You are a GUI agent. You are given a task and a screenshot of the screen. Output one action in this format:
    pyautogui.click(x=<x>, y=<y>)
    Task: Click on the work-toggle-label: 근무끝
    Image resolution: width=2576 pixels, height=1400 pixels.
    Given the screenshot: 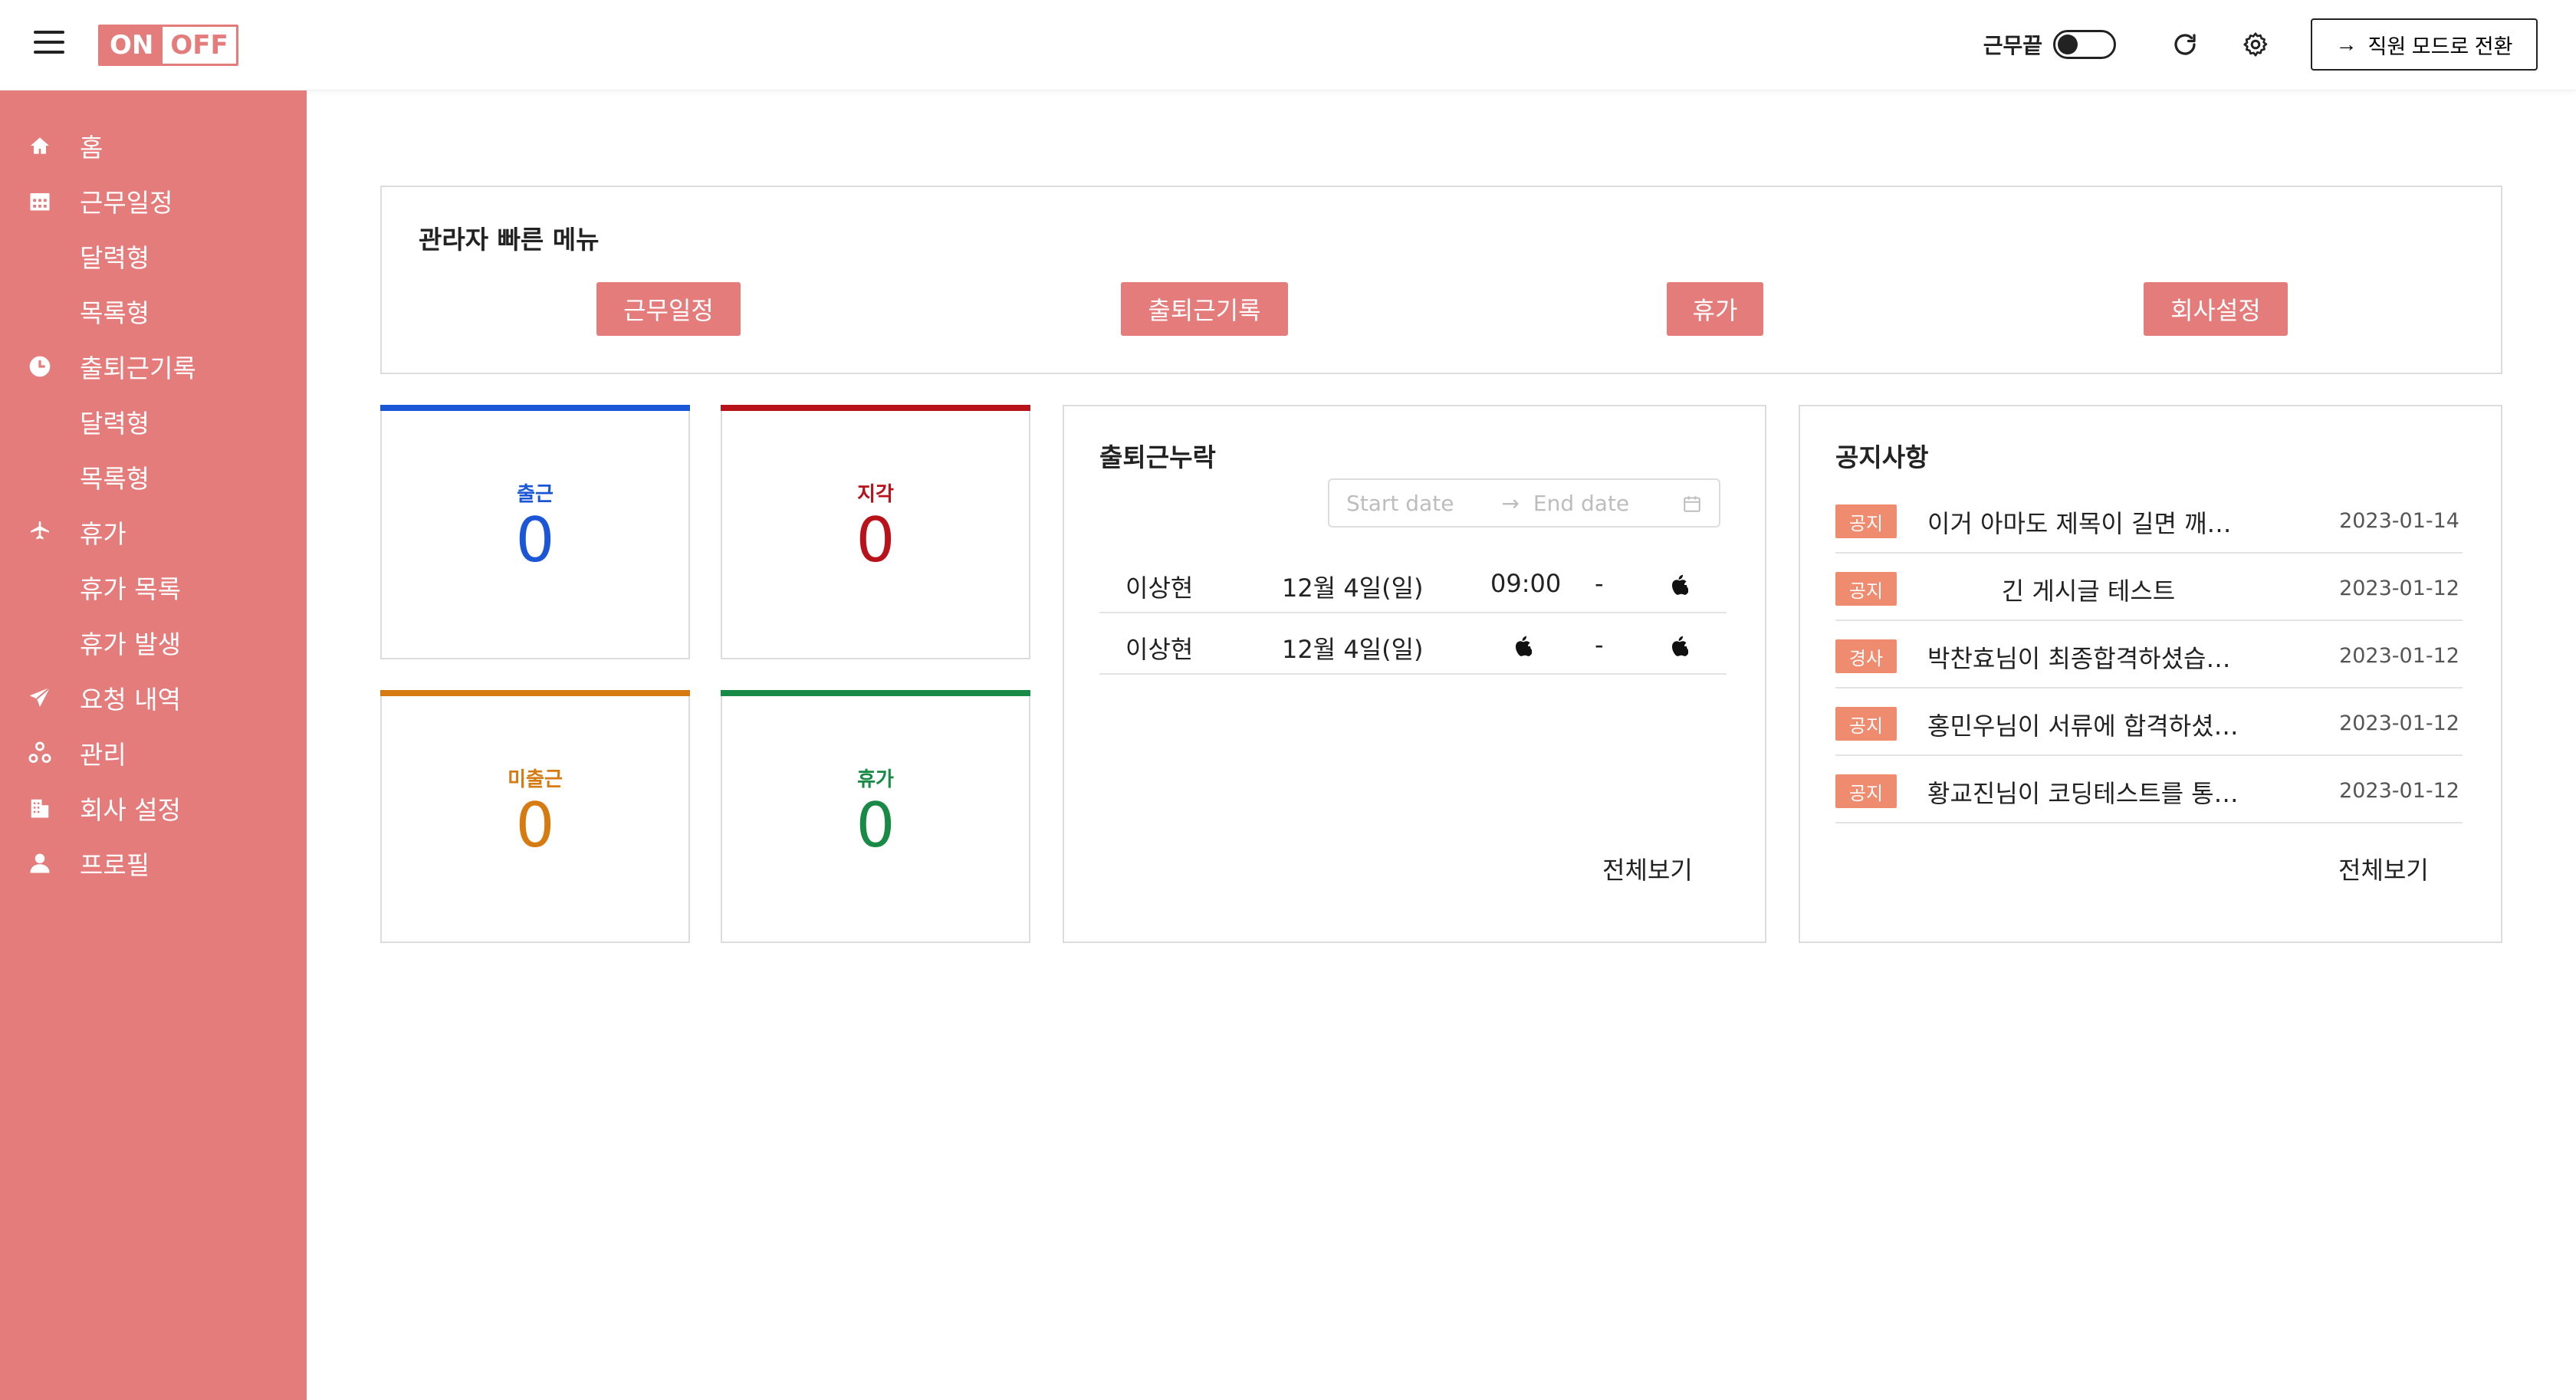 What is the action you would take?
    pyautogui.click(x=2013, y=45)
    